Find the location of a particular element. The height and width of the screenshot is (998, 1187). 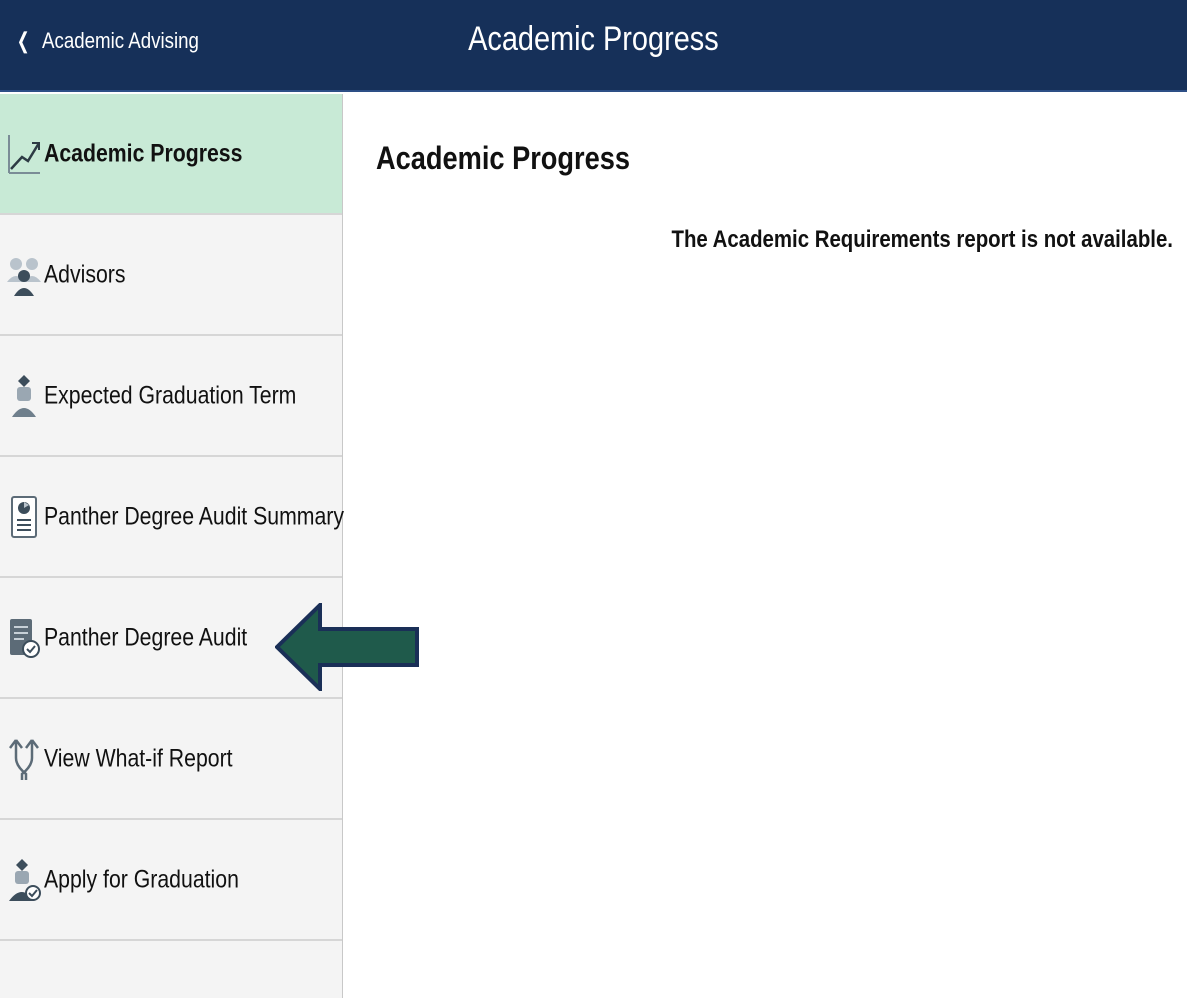

sidebar-item-label: Expected Graduation Term is located at coordinates (170, 395).